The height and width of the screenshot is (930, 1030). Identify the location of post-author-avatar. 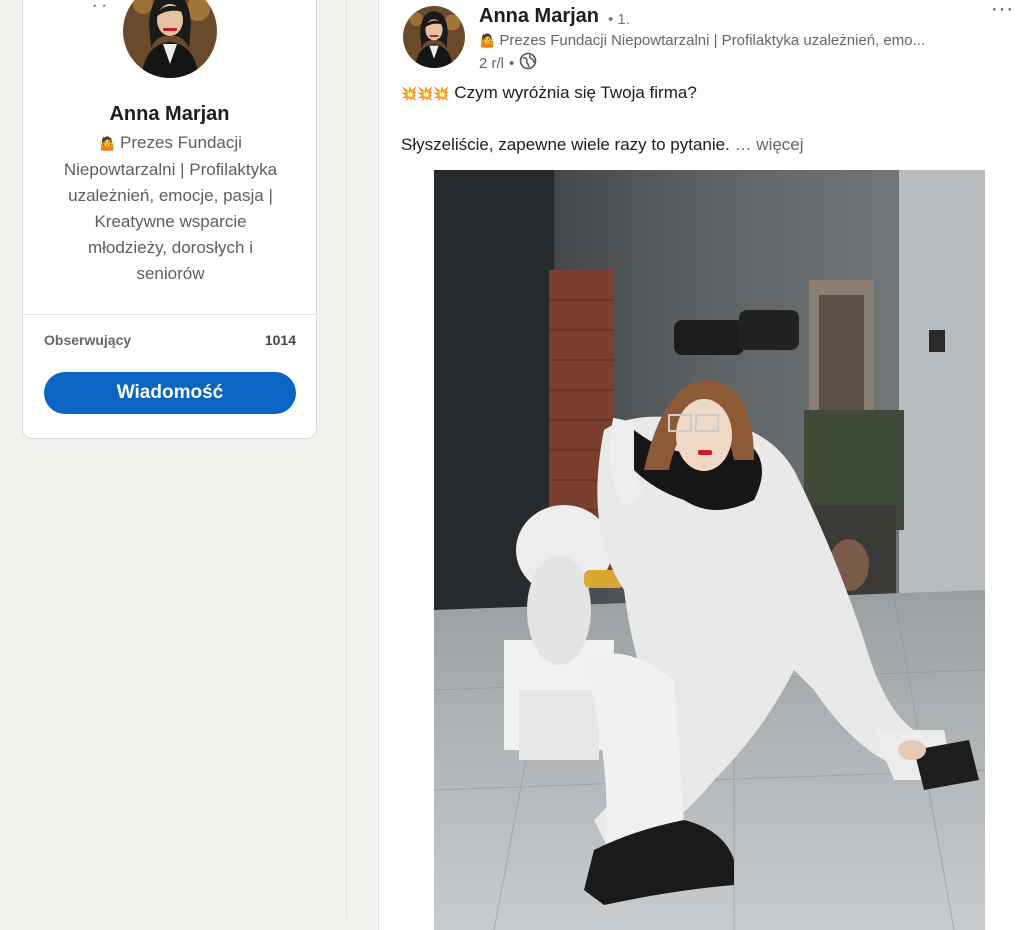
(434, 37).